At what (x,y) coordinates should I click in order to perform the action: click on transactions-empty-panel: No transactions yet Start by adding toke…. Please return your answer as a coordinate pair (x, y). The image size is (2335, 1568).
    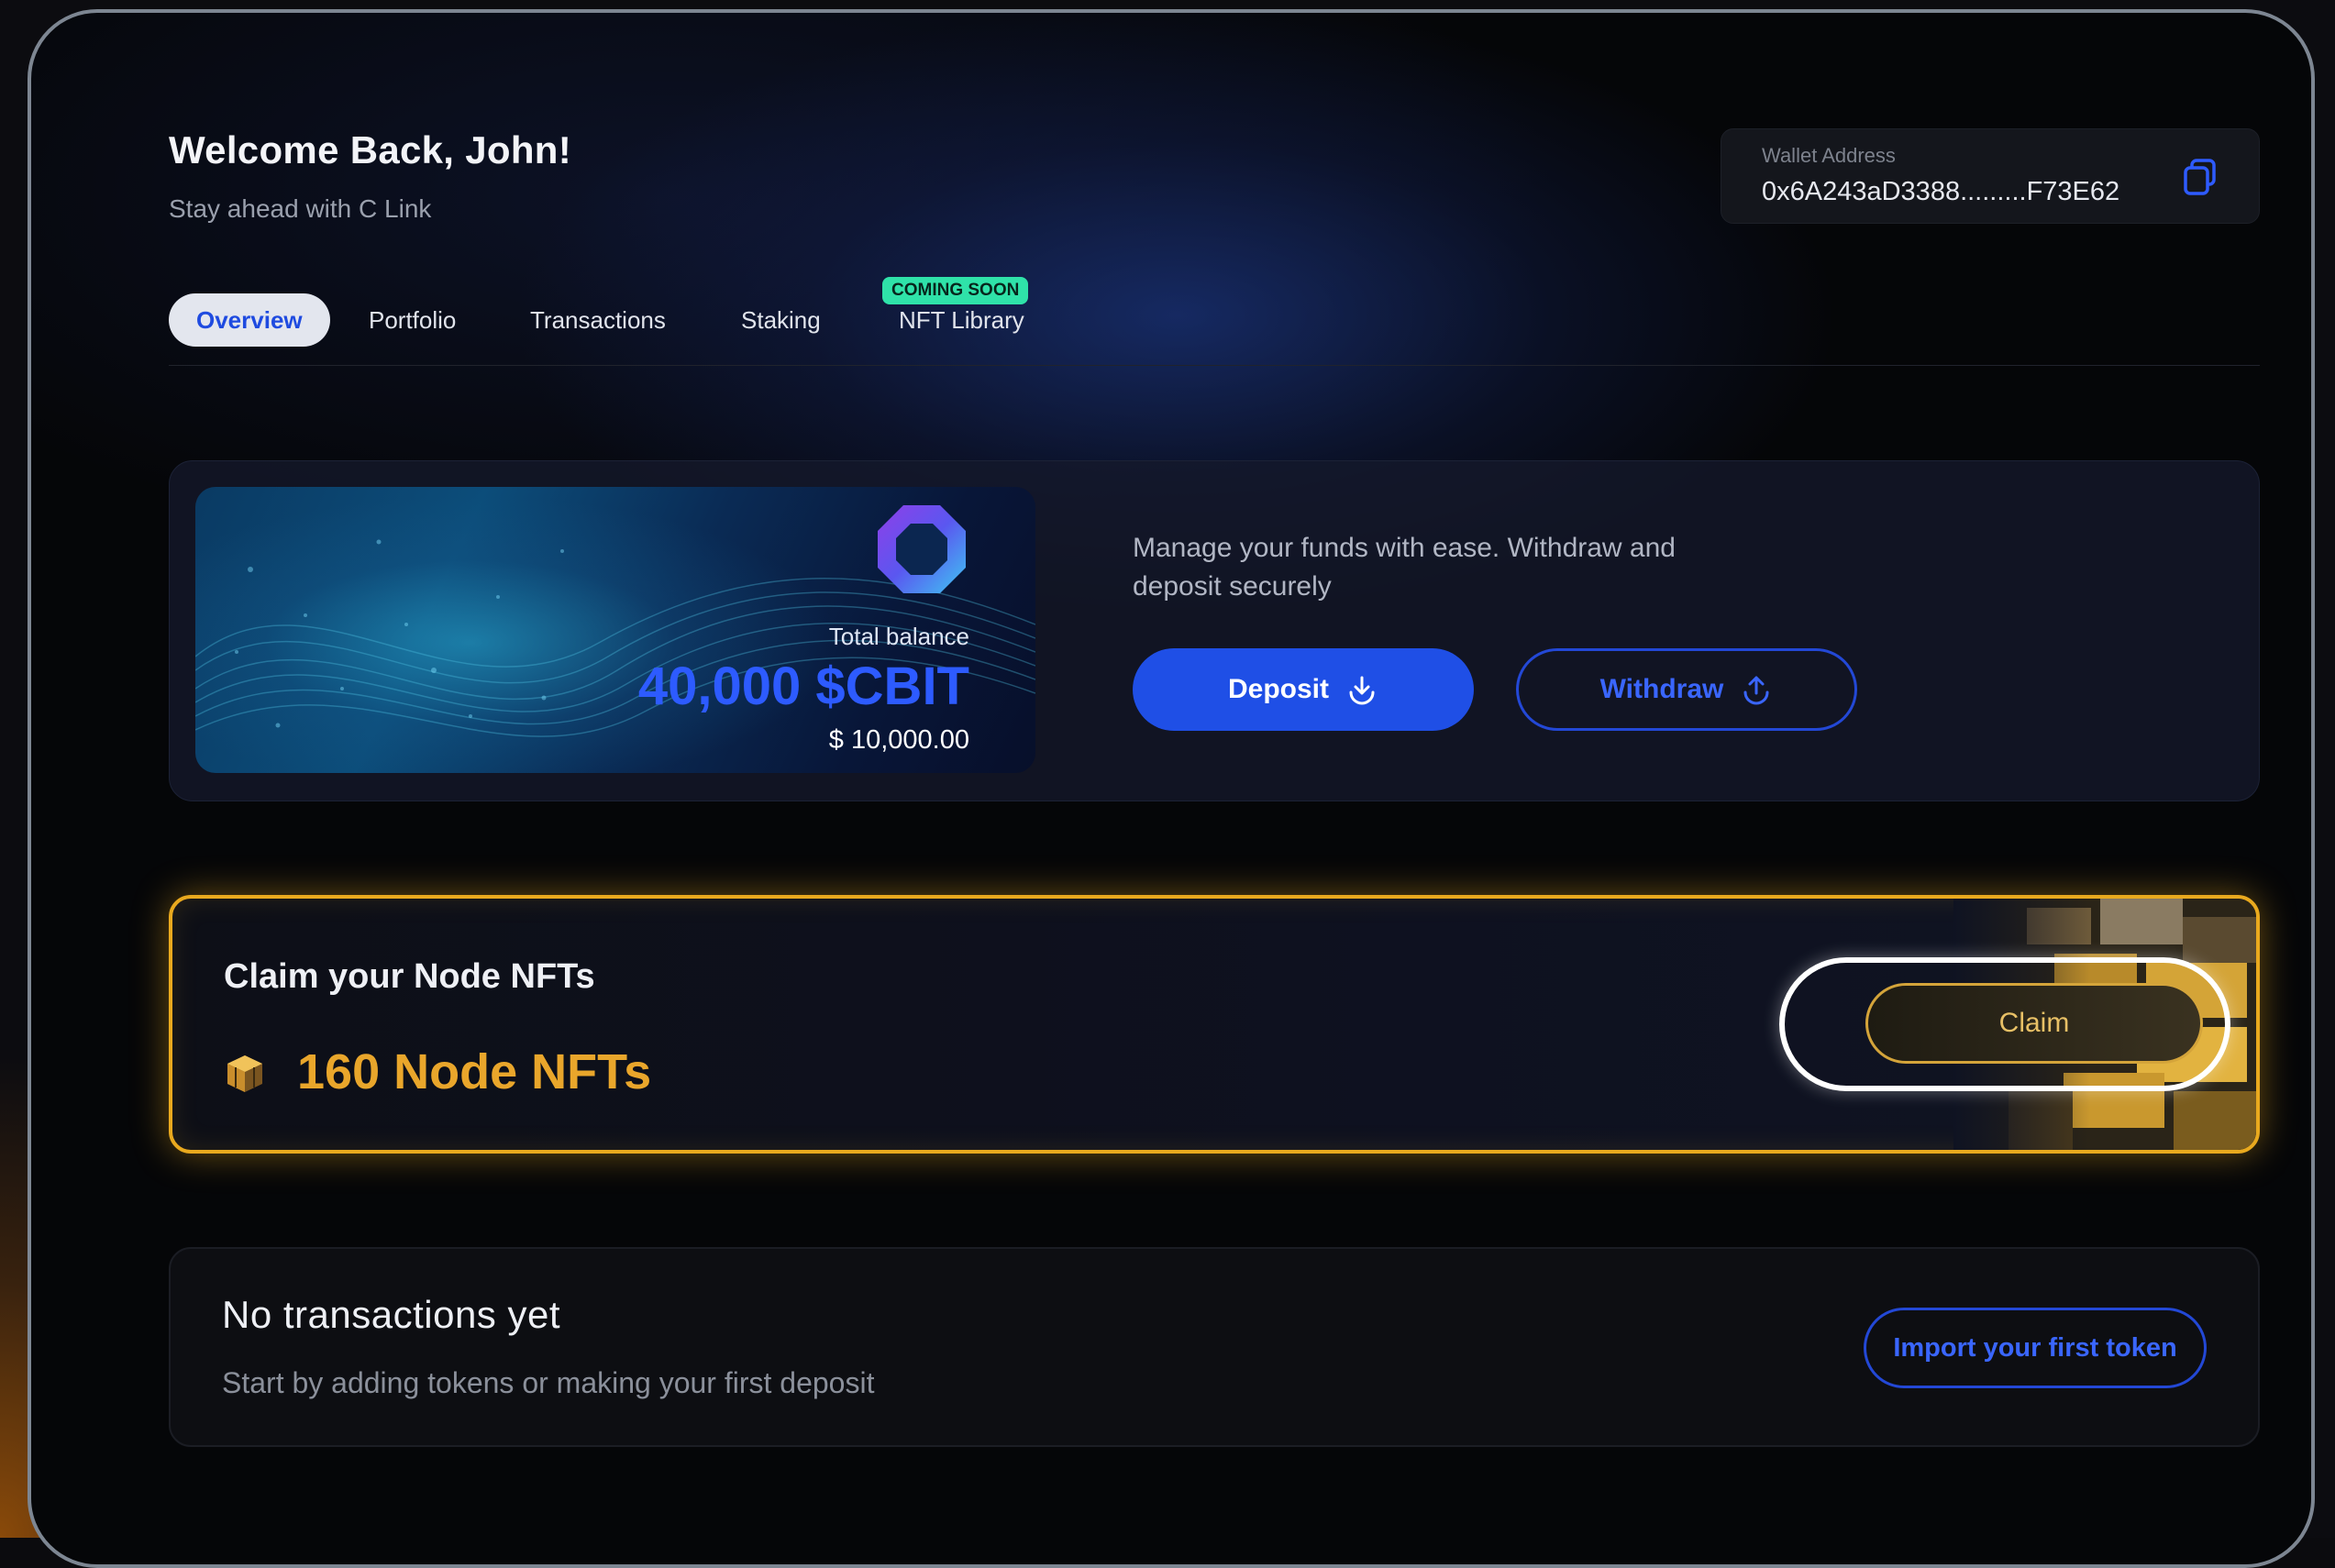
    Looking at the image, I should click on (1214, 1347).